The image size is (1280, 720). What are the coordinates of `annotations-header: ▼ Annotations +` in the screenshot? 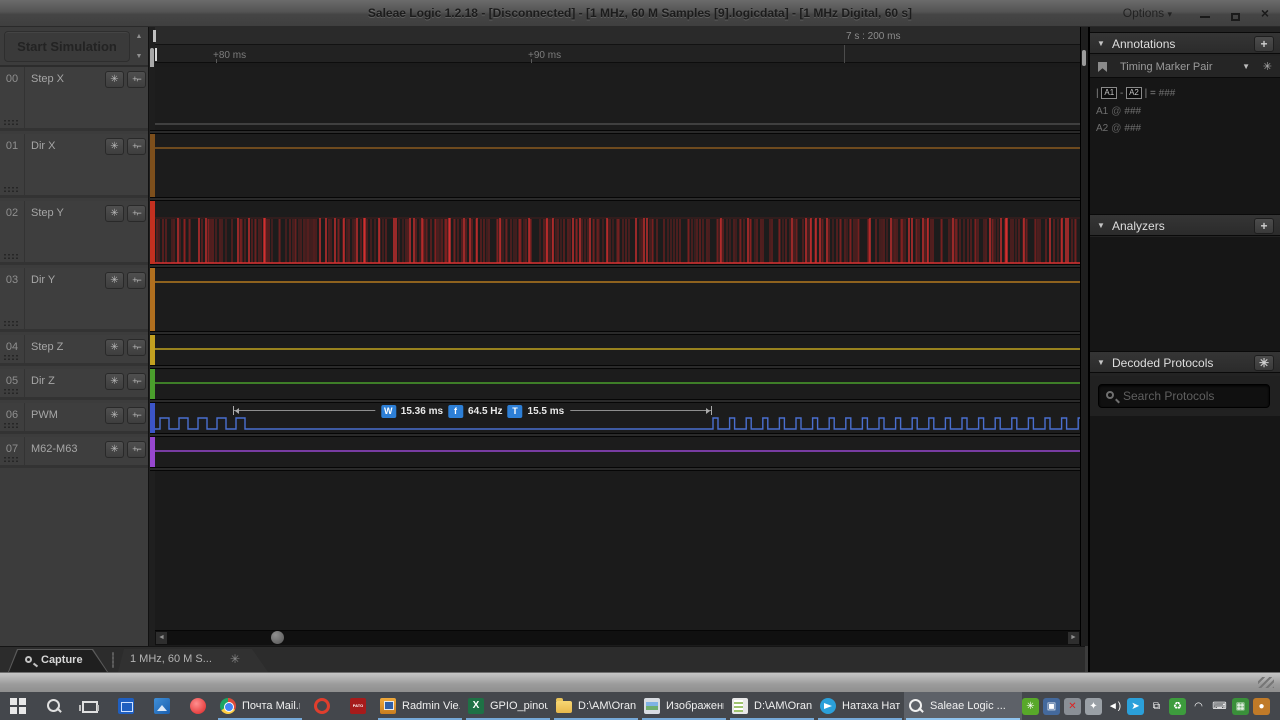 It's located at (1185, 43).